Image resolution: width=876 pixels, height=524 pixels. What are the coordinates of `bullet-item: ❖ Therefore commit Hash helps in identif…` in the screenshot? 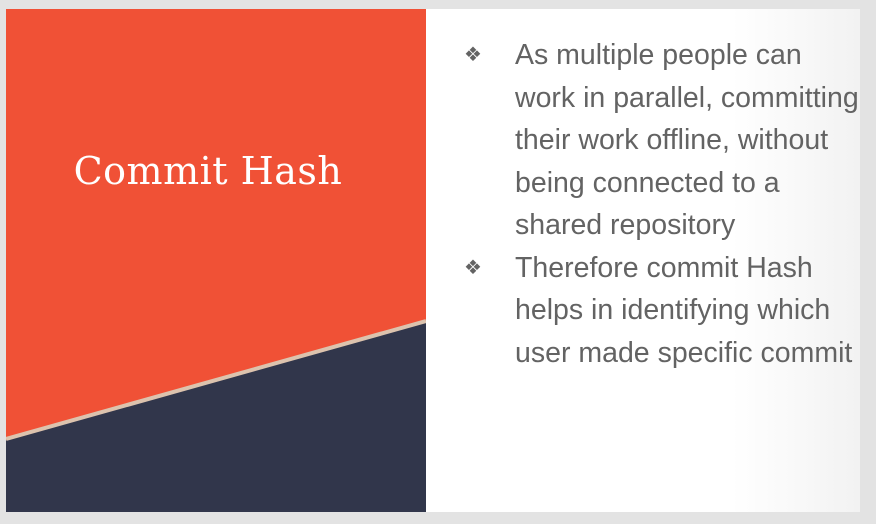 It's located at (662, 311).